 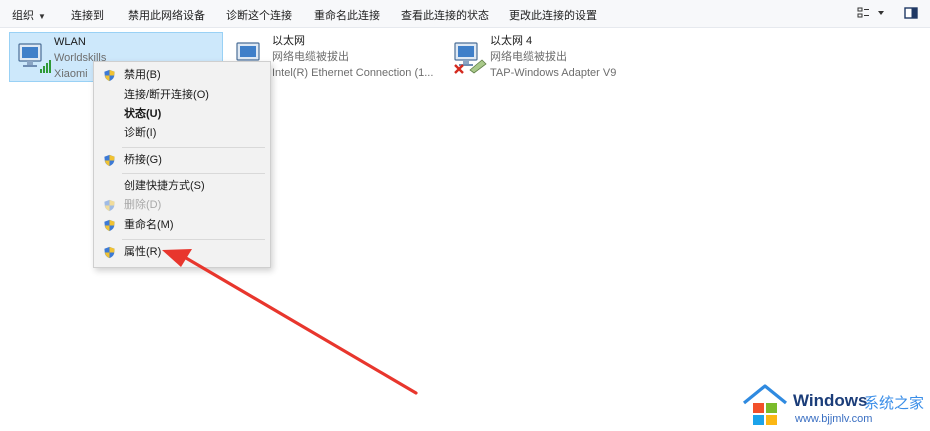 I want to click on watermark-title: Windows, so click(x=830, y=400).